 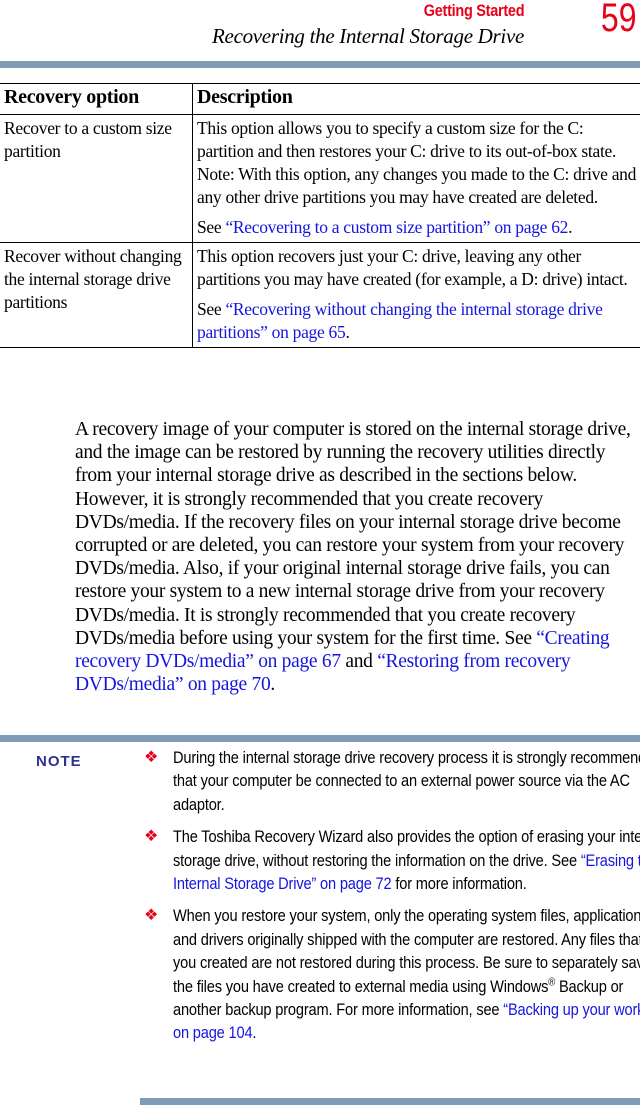 I want to click on option-cell: Recover to a custom size partition, so click(x=96, y=178).